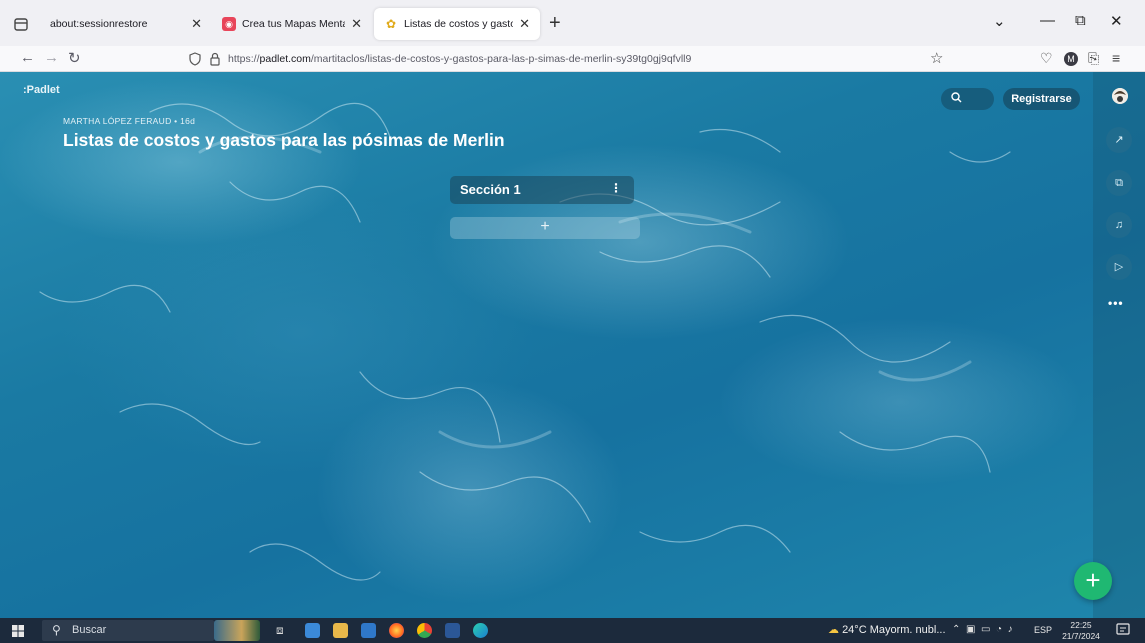  What do you see at coordinates (424, 630) in the screenshot?
I see `chrome-icon` at bounding box center [424, 630].